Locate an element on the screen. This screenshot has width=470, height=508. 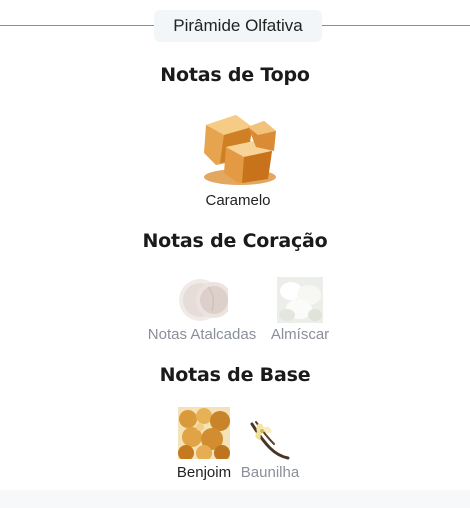
note-label: Notas Atalcadas is located at coordinates (202, 334).